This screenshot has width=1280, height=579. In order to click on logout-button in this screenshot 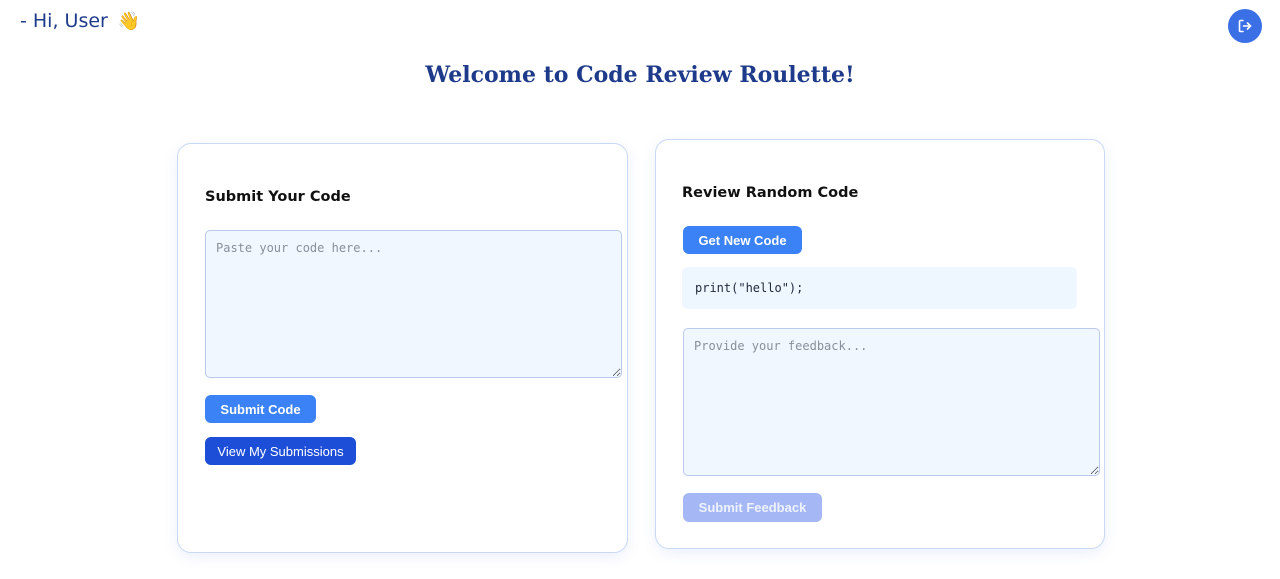, I will do `click(1245, 26)`.